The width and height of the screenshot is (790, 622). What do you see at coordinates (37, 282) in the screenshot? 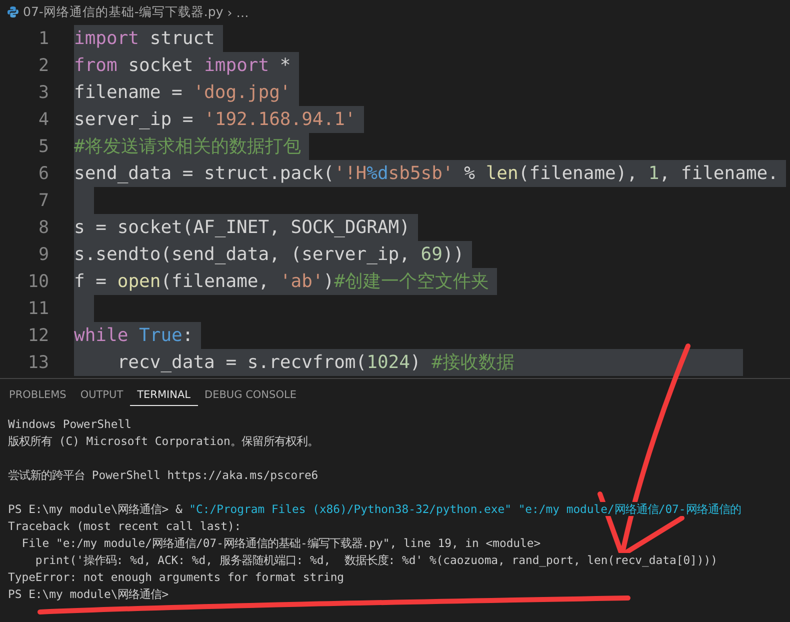
I see `line-number: 10` at bounding box center [37, 282].